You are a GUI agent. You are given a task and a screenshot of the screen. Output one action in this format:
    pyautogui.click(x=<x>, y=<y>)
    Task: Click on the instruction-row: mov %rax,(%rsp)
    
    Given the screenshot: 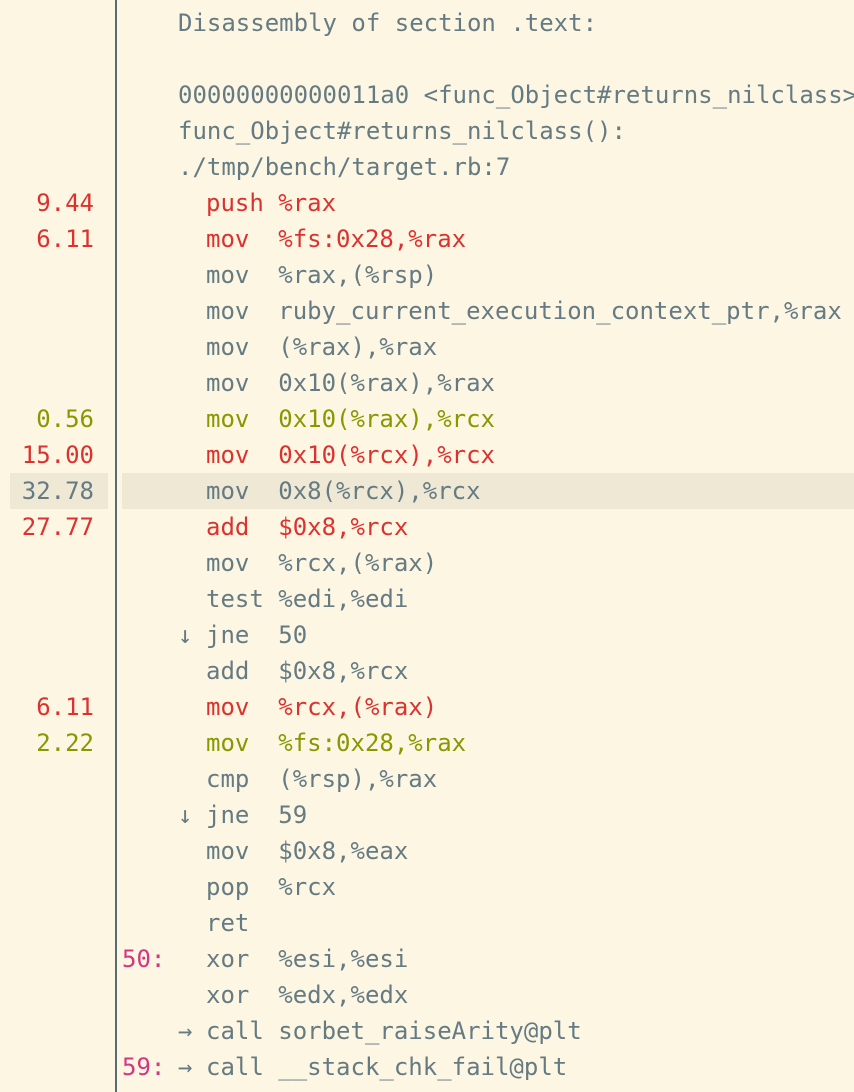 What is the action you would take?
    pyautogui.click(x=427, y=275)
    